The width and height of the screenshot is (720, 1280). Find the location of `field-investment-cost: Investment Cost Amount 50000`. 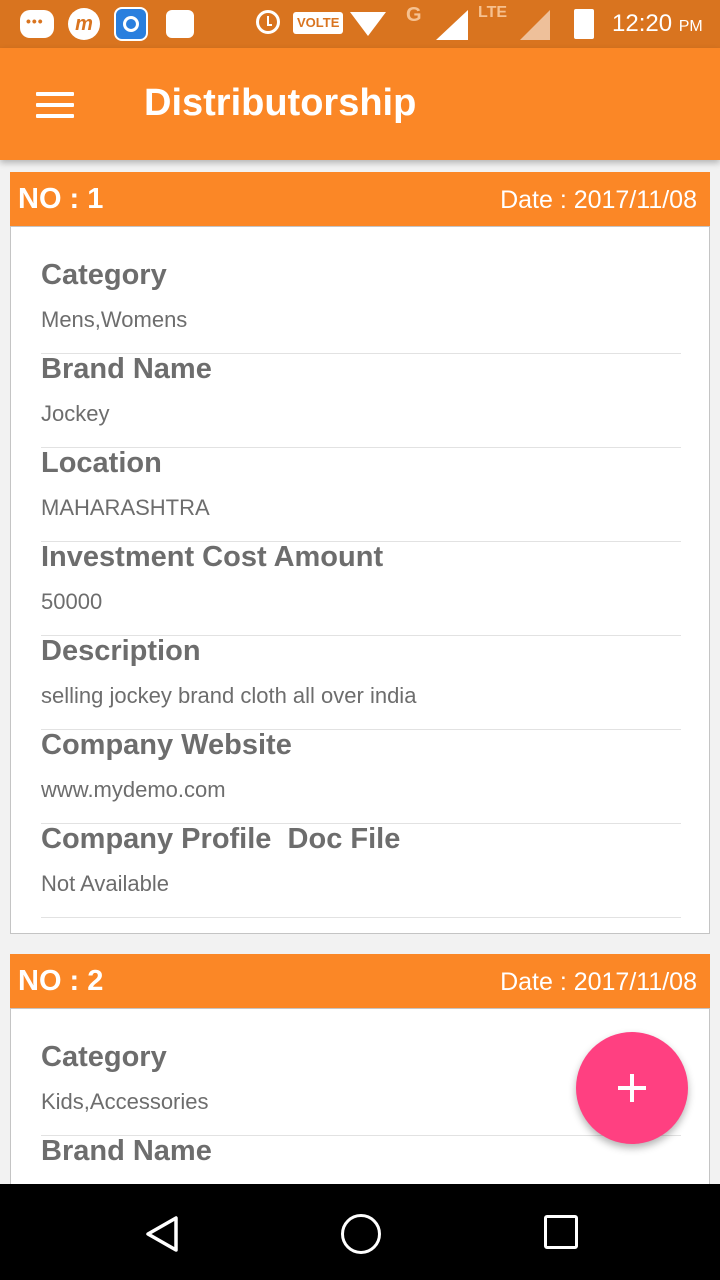

field-investment-cost: Investment Cost Amount 50000 is located at coordinates (361, 588).